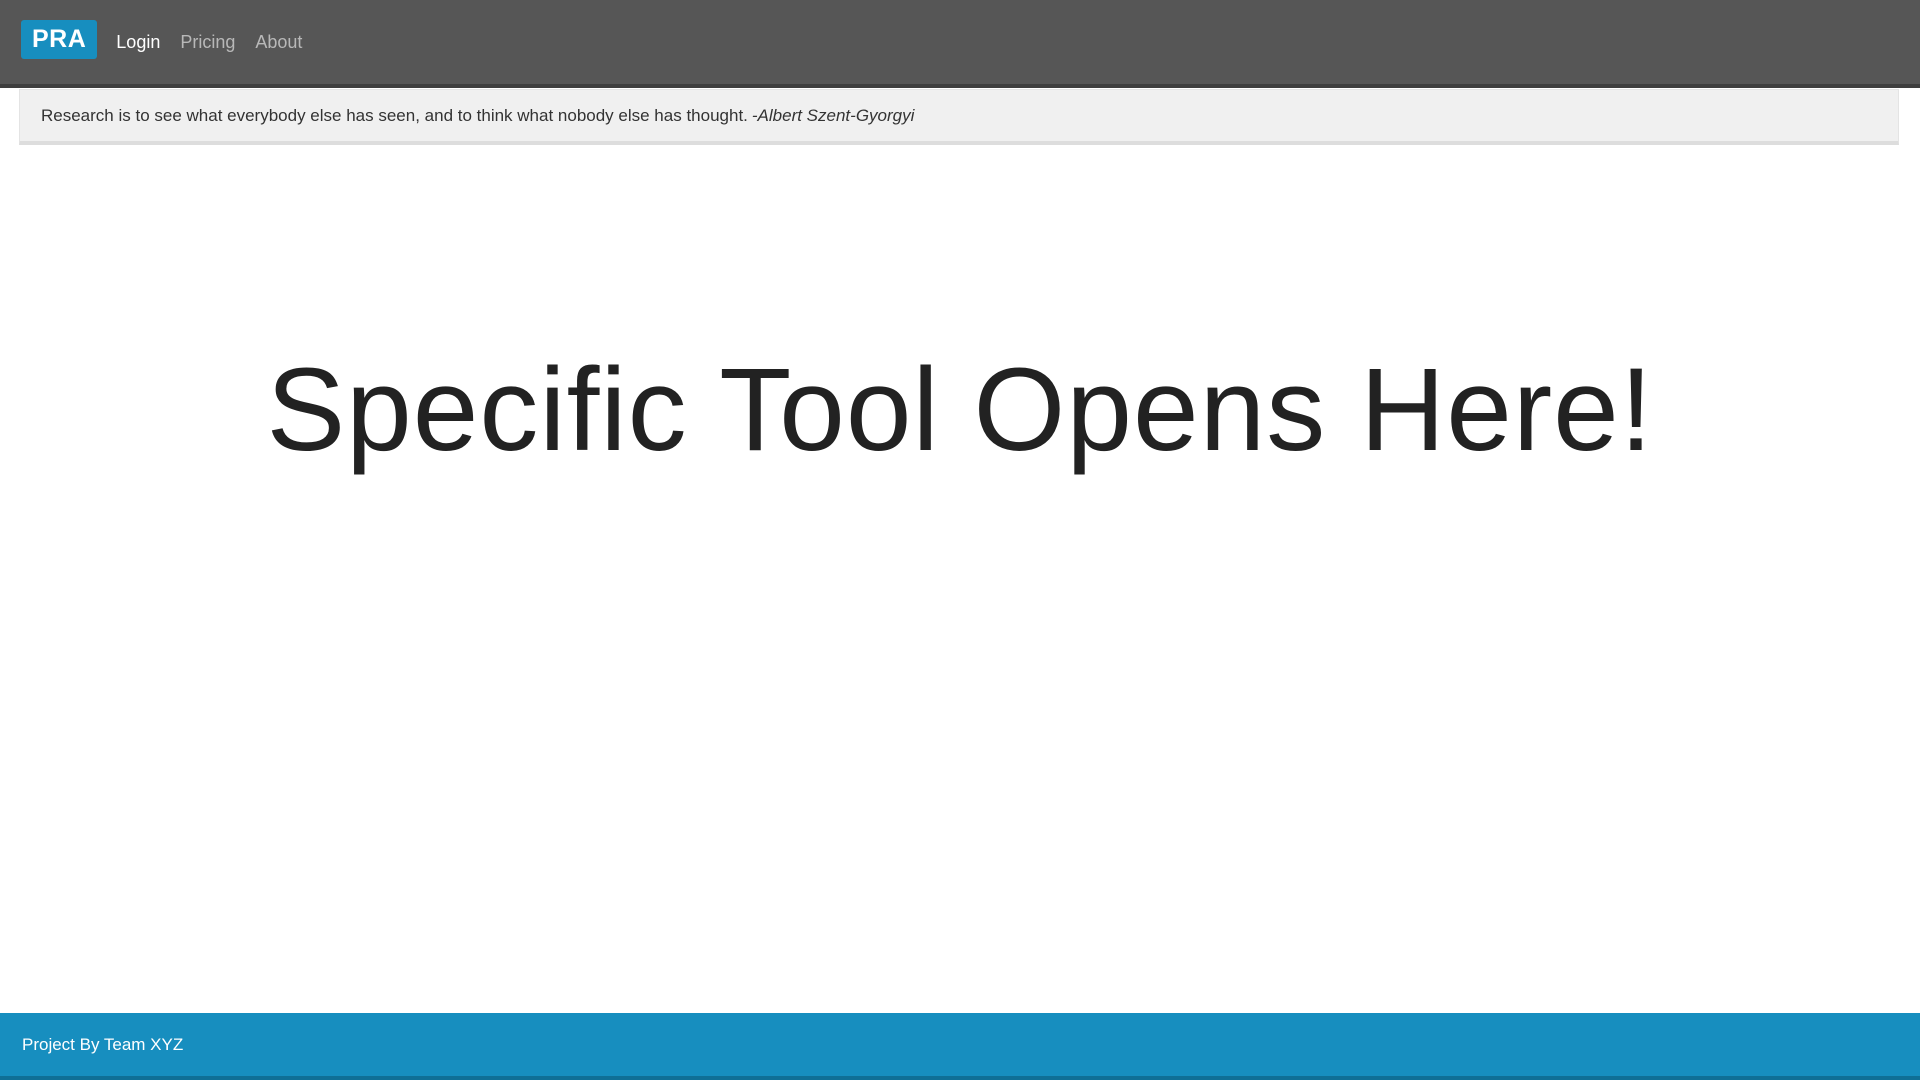  I want to click on headline-text: Specific Tool Opens Here!, so click(960, 410).